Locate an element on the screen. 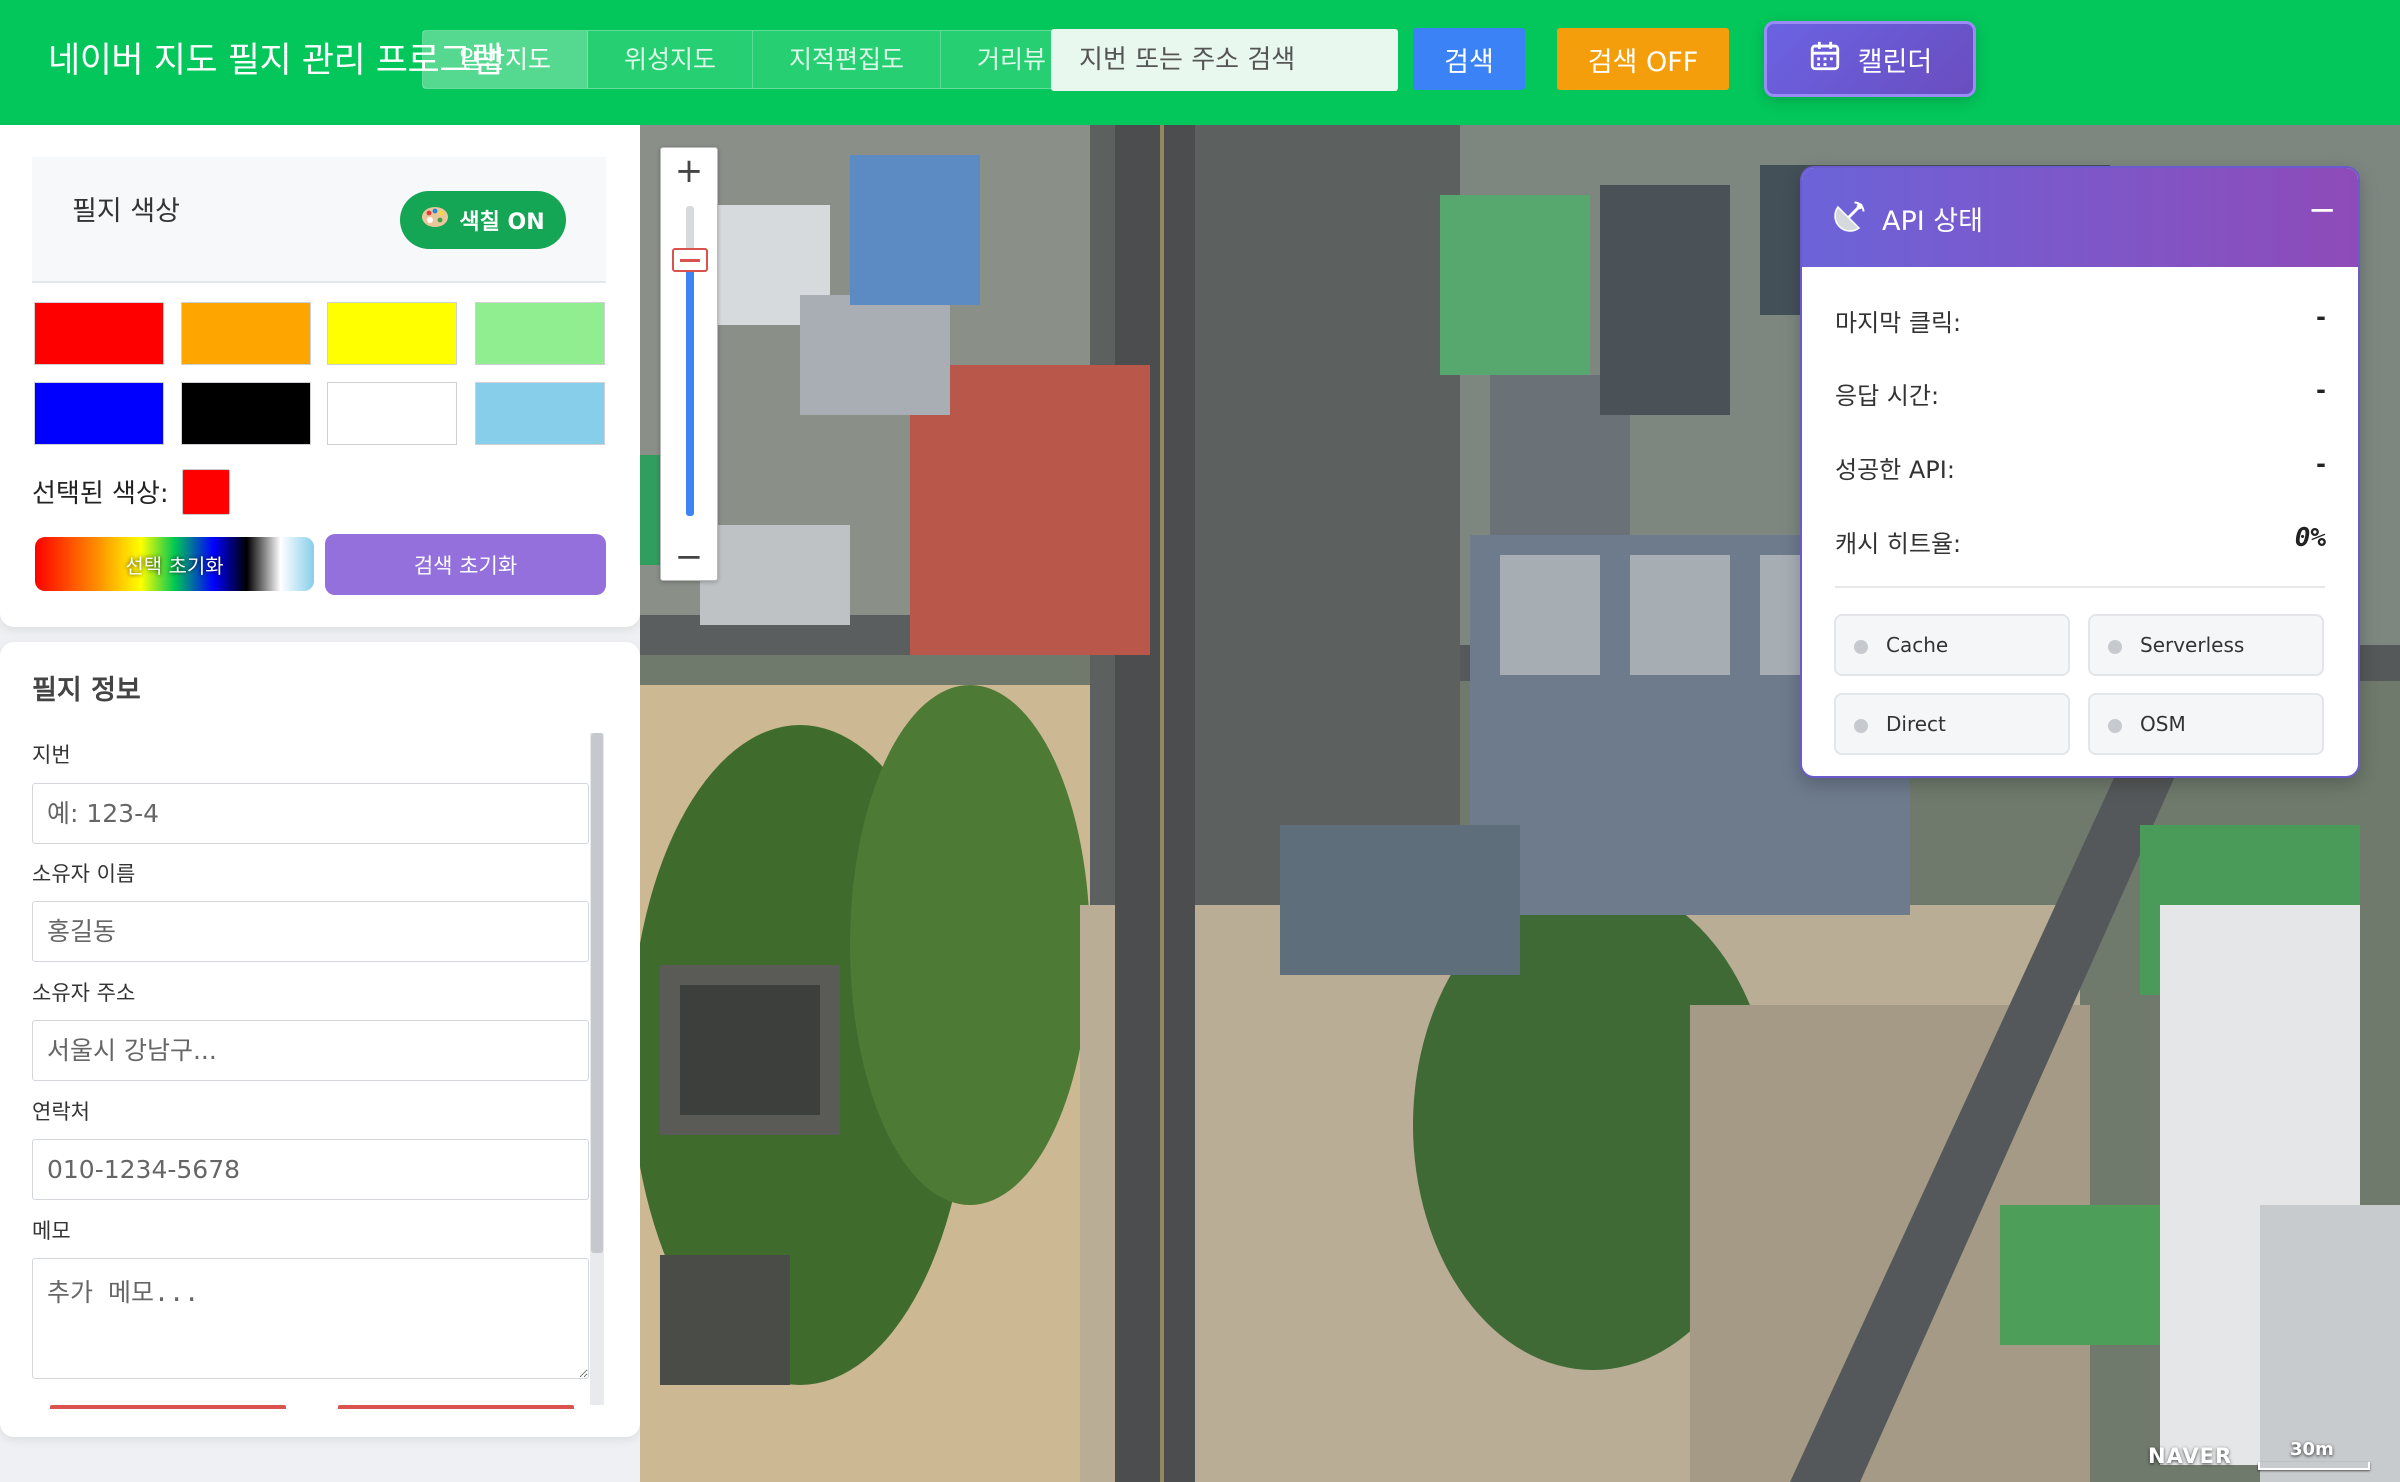 This screenshot has height=1482, width=2400. api-chip-serverless-label: Serverless is located at coordinates (2192, 645).